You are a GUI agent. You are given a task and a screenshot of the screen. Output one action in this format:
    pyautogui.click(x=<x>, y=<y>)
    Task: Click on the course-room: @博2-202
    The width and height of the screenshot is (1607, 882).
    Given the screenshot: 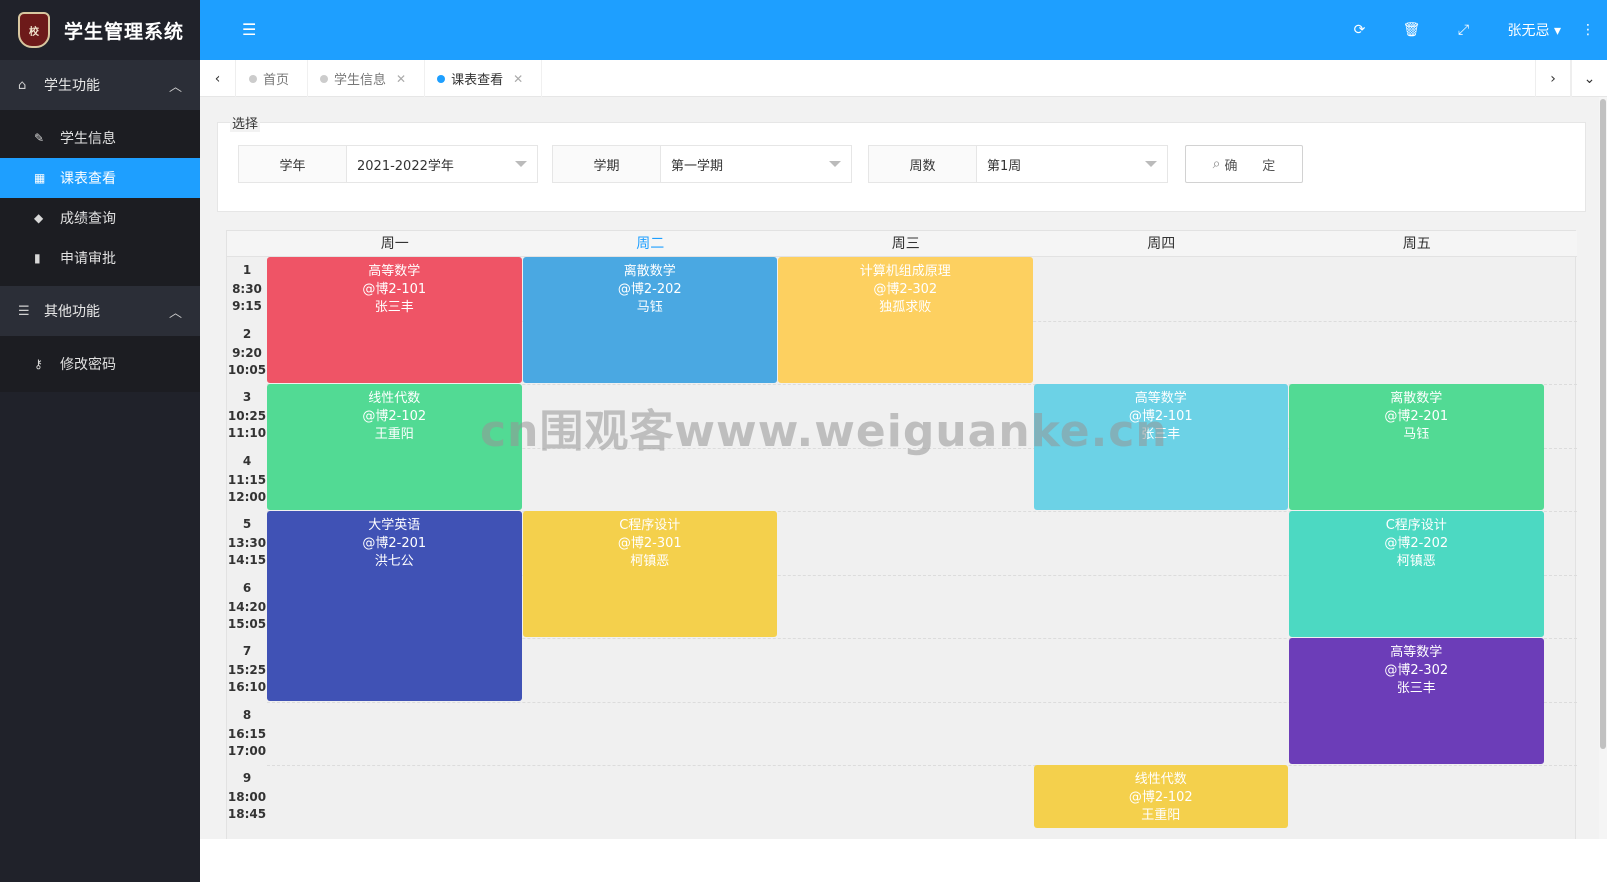 What is the action you would take?
    pyautogui.click(x=649, y=289)
    